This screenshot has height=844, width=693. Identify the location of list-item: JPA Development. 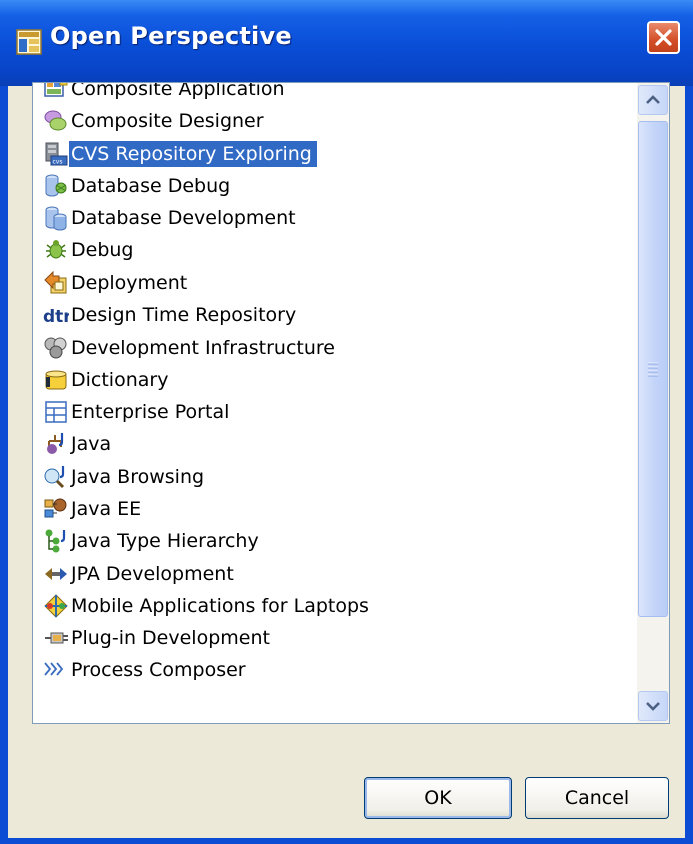
(141, 574).